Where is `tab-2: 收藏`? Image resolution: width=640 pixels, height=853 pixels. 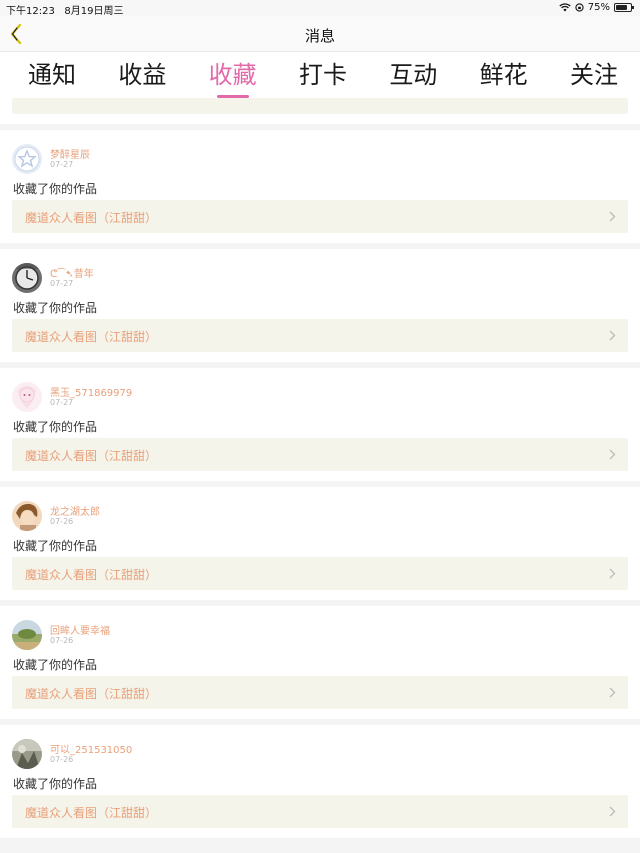 tab-2: 收藏 is located at coordinates (233, 75).